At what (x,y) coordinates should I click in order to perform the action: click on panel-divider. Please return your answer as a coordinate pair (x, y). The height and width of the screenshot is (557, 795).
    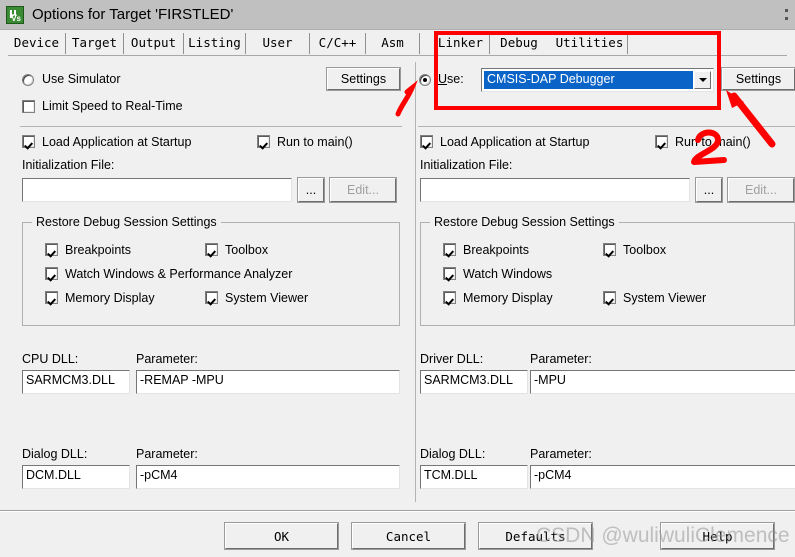
    Looking at the image, I should click on (415, 282).